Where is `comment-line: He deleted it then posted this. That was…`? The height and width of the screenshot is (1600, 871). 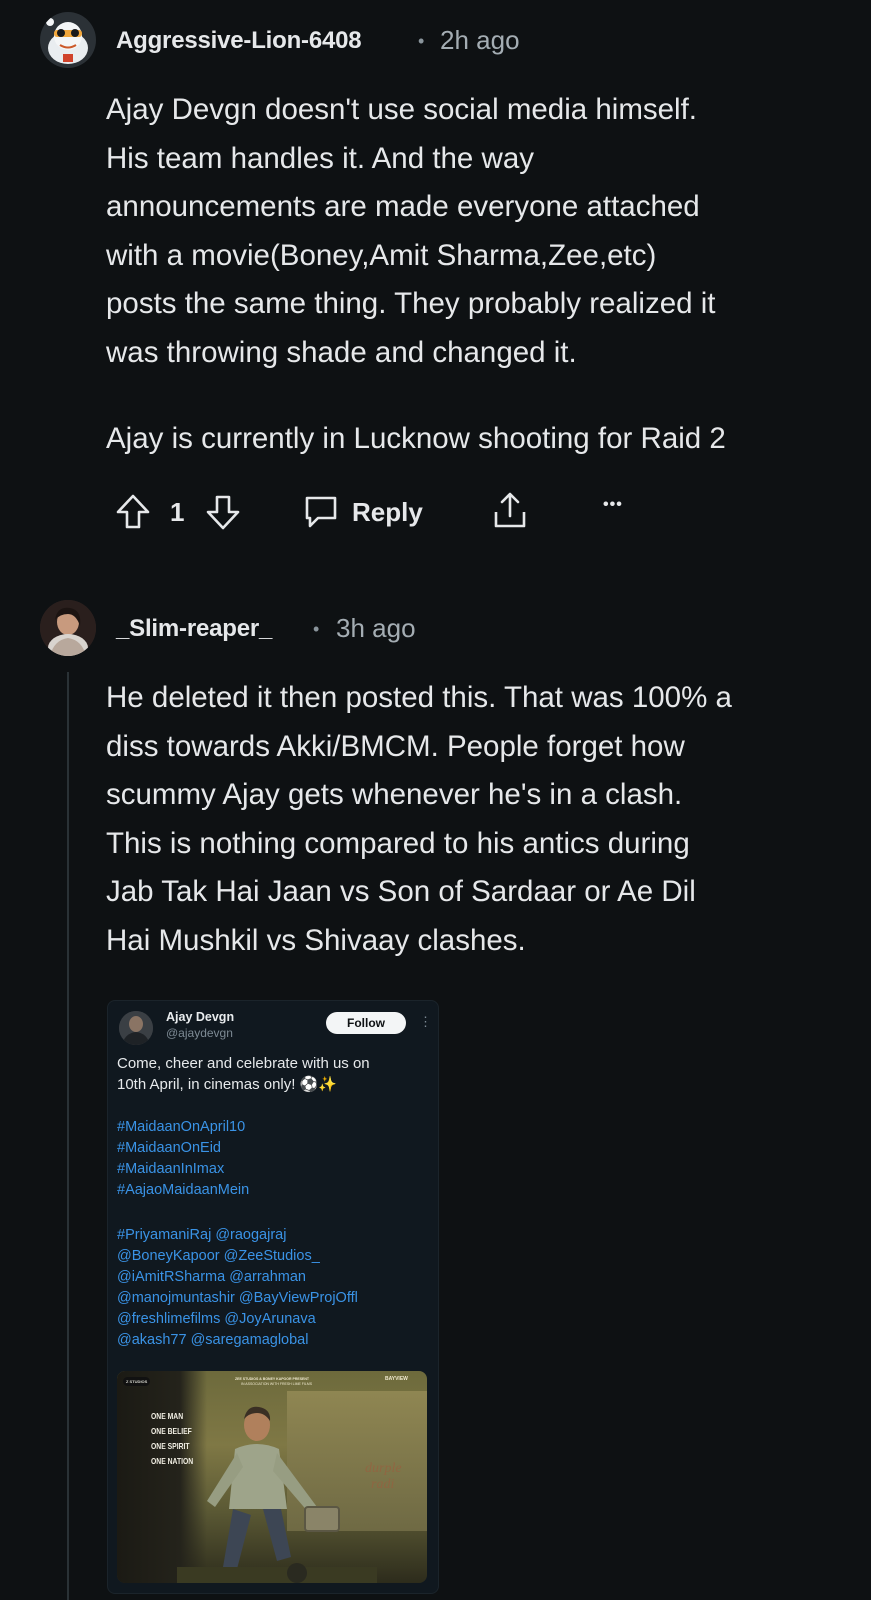 comment-line: He deleted it then posted this. That was… is located at coordinates (419, 697).